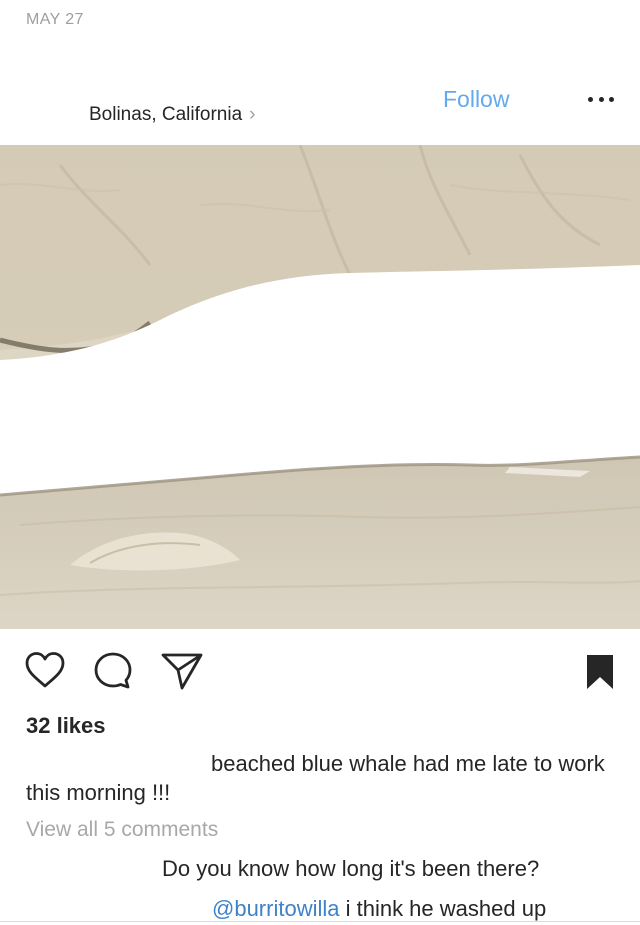  Describe the element at coordinates (113, 671) in the screenshot. I see `comment-icon` at that location.